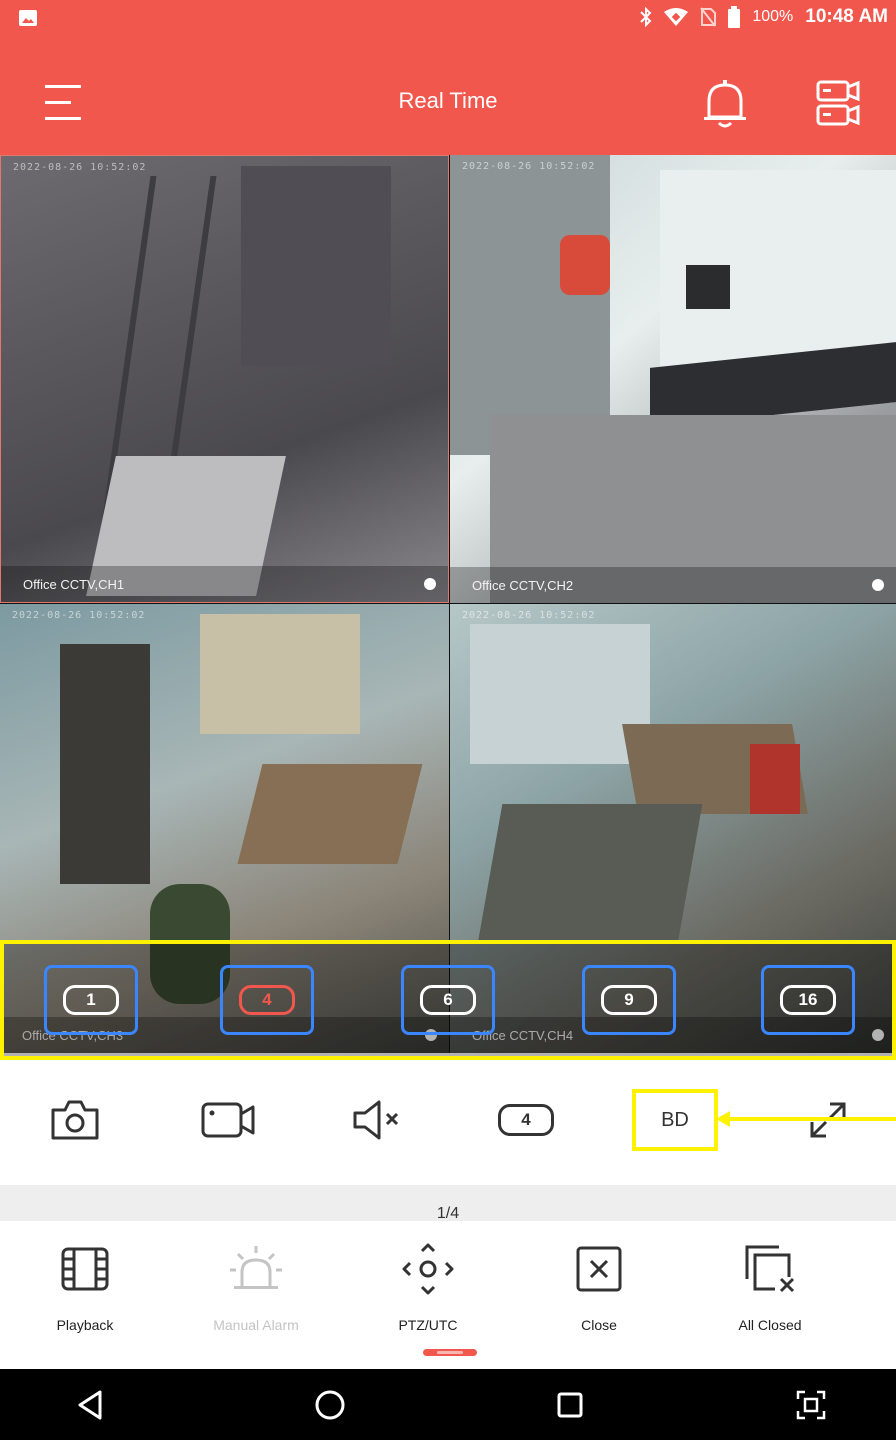 The height and width of the screenshot is (1440, 896). Describe the element at coordinates (773, 16) in the screenshot. I see `battery-percent: 100%` at that location.